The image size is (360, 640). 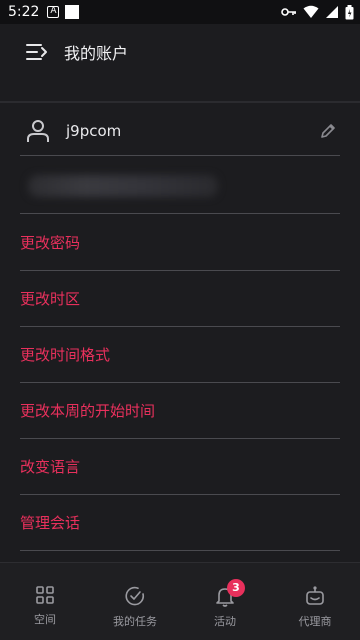 What do you see at coordinates (315, 621) in the screenshot?
I see `nav-label: 代理商` at bounding box center [315, 621].